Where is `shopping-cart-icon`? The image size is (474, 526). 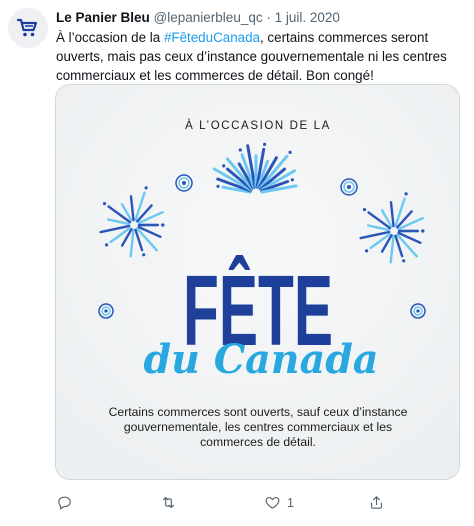 shopping-cart-icon is located at coordinates (27, 27).